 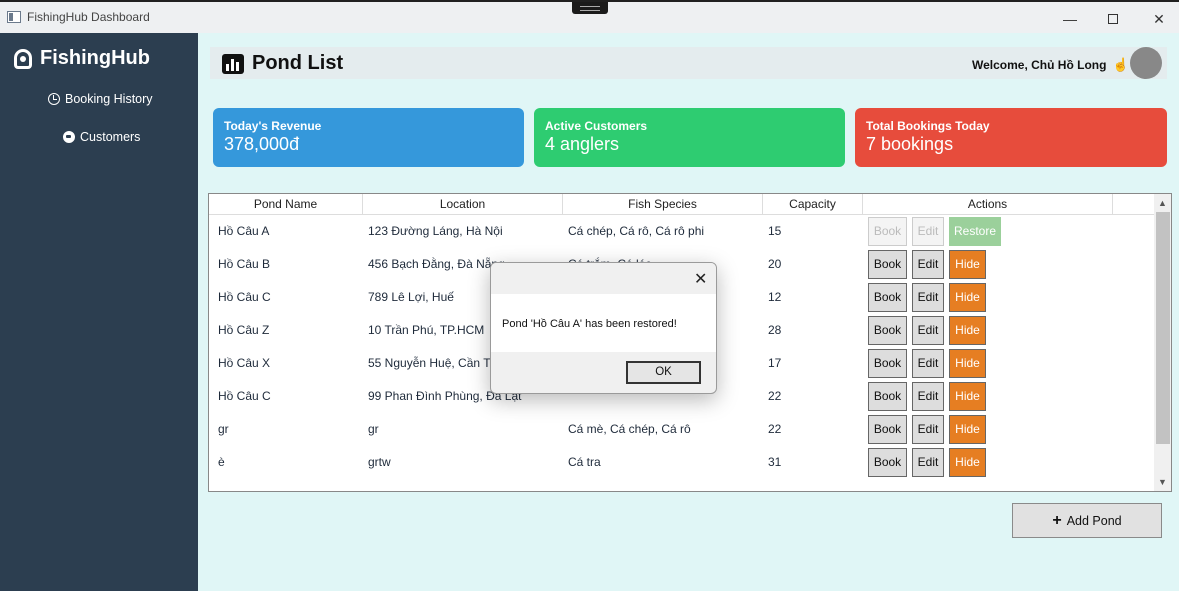 I want to click on window-title: FishingHub Dashboard, so click(x=88, y=17).